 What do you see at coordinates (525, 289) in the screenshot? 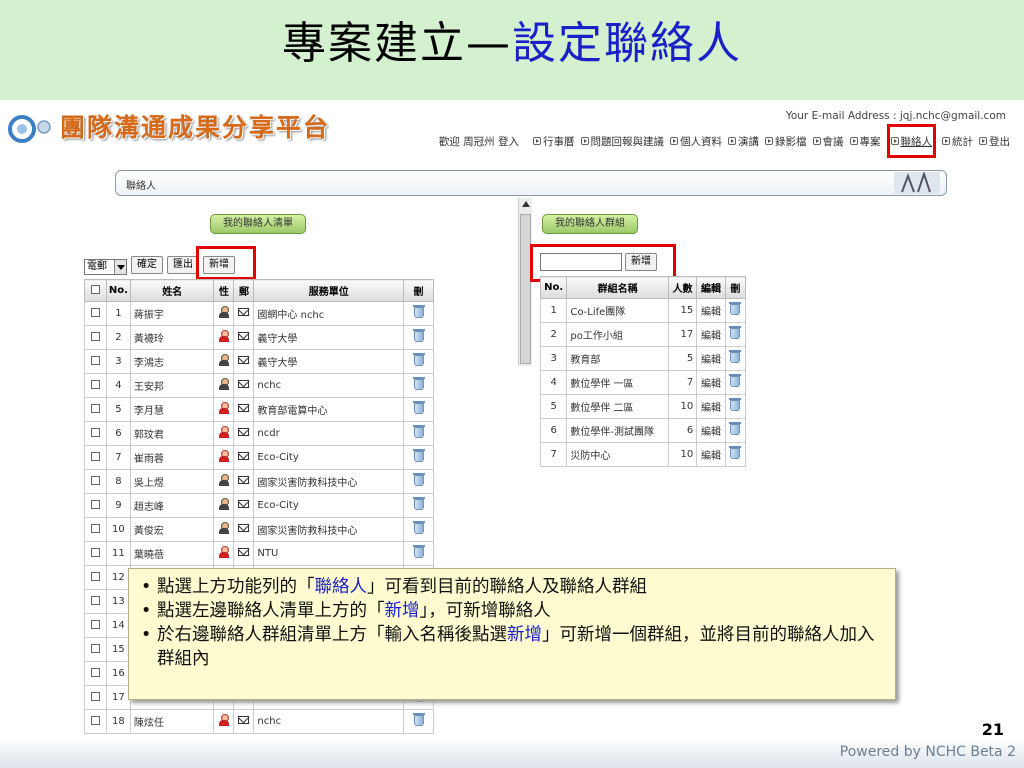
I see `scroll-thumb` at bounding box center [525, 289].